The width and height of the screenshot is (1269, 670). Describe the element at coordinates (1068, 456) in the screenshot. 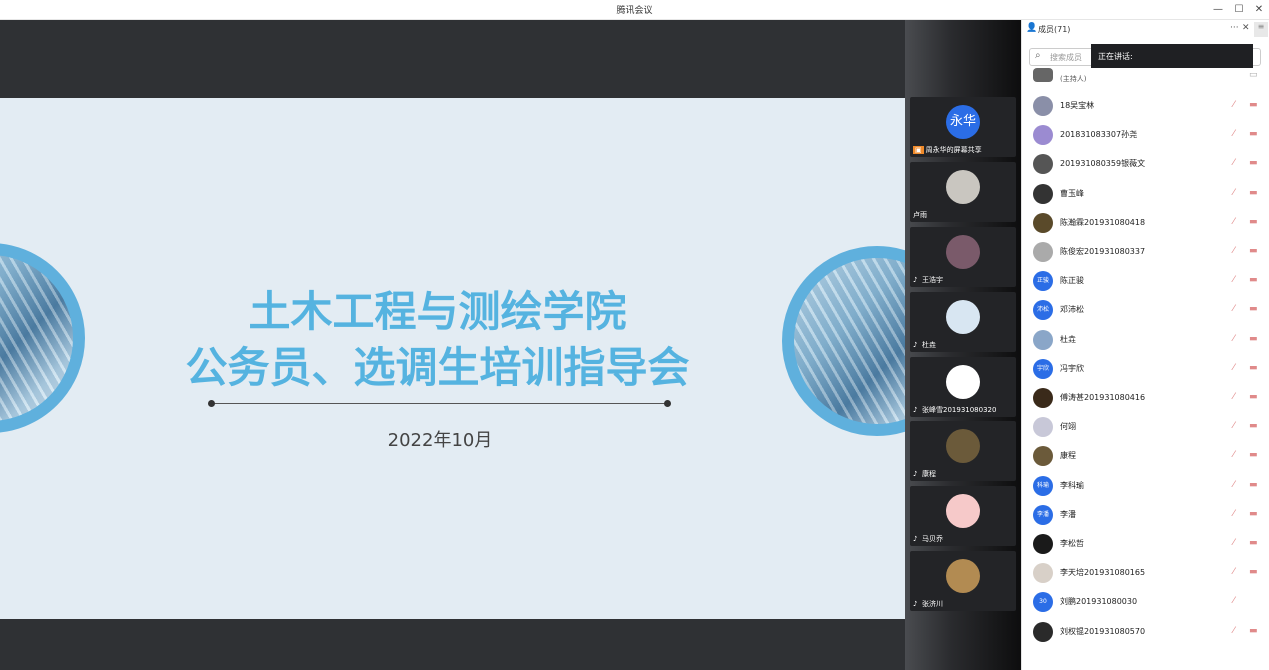

I see `member-name: 康程` at that location.